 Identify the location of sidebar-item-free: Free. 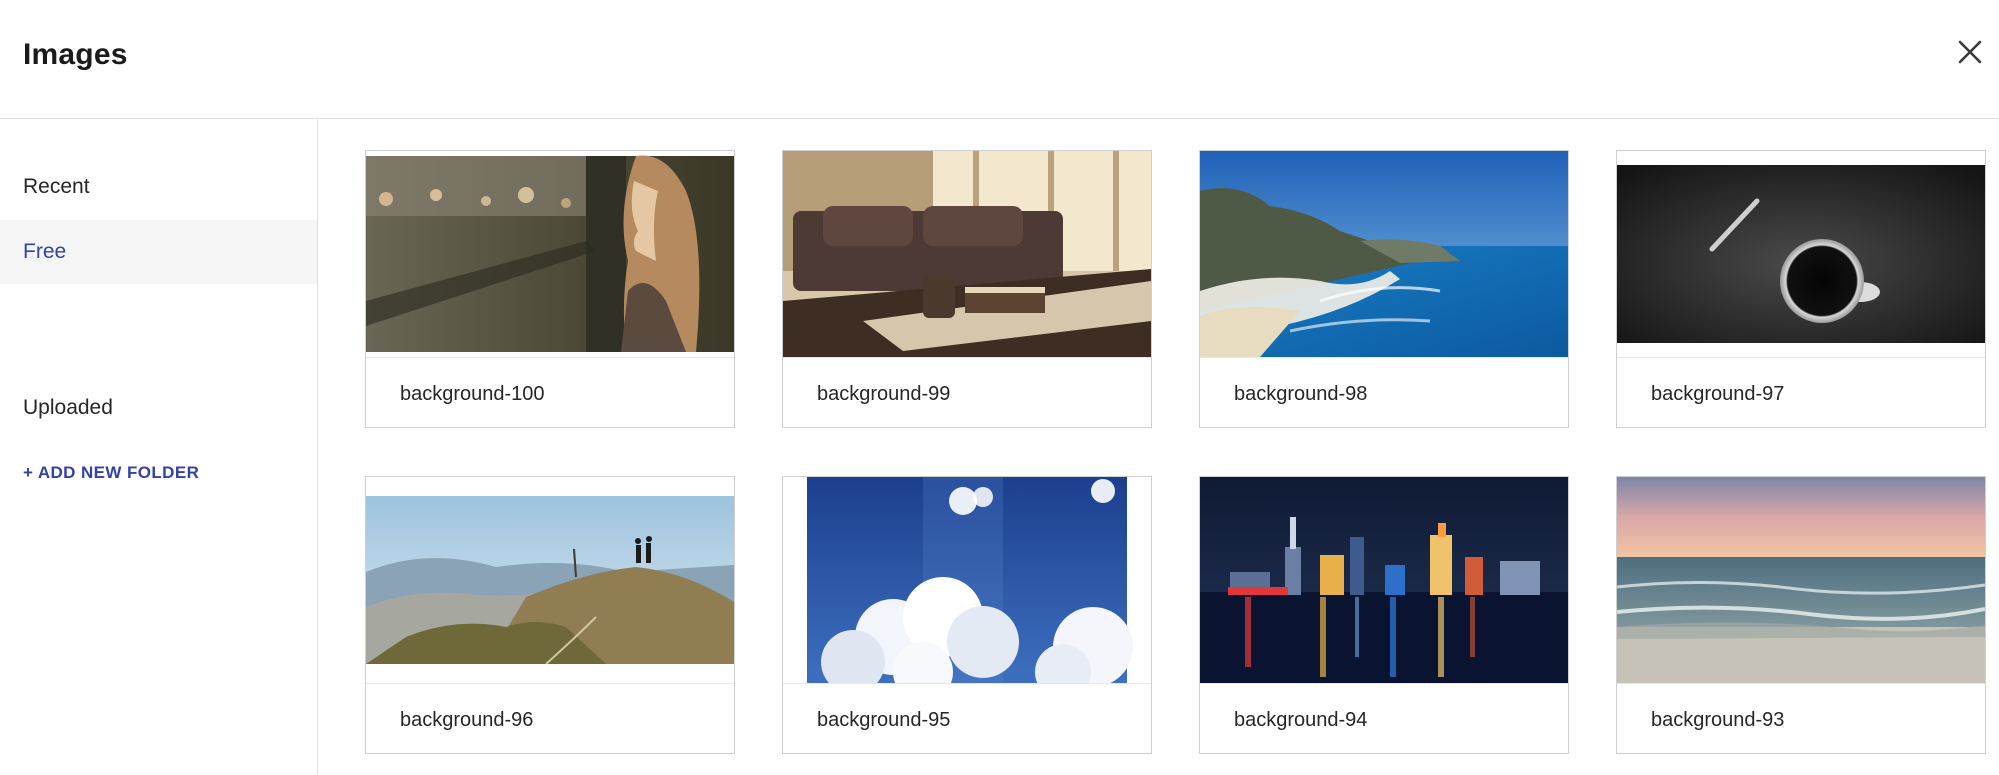
(158, 252).